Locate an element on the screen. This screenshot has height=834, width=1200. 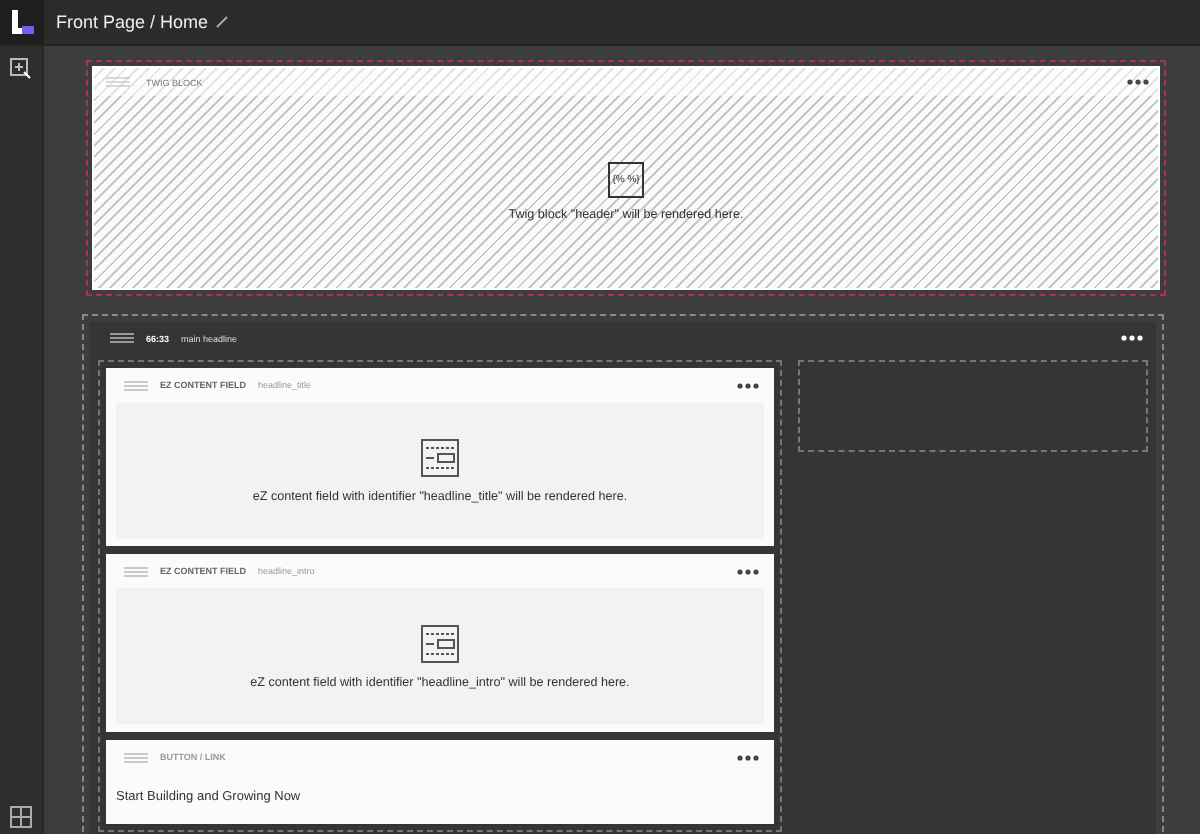
page-title: Front Page / Home is located at coordinates (132, 22).